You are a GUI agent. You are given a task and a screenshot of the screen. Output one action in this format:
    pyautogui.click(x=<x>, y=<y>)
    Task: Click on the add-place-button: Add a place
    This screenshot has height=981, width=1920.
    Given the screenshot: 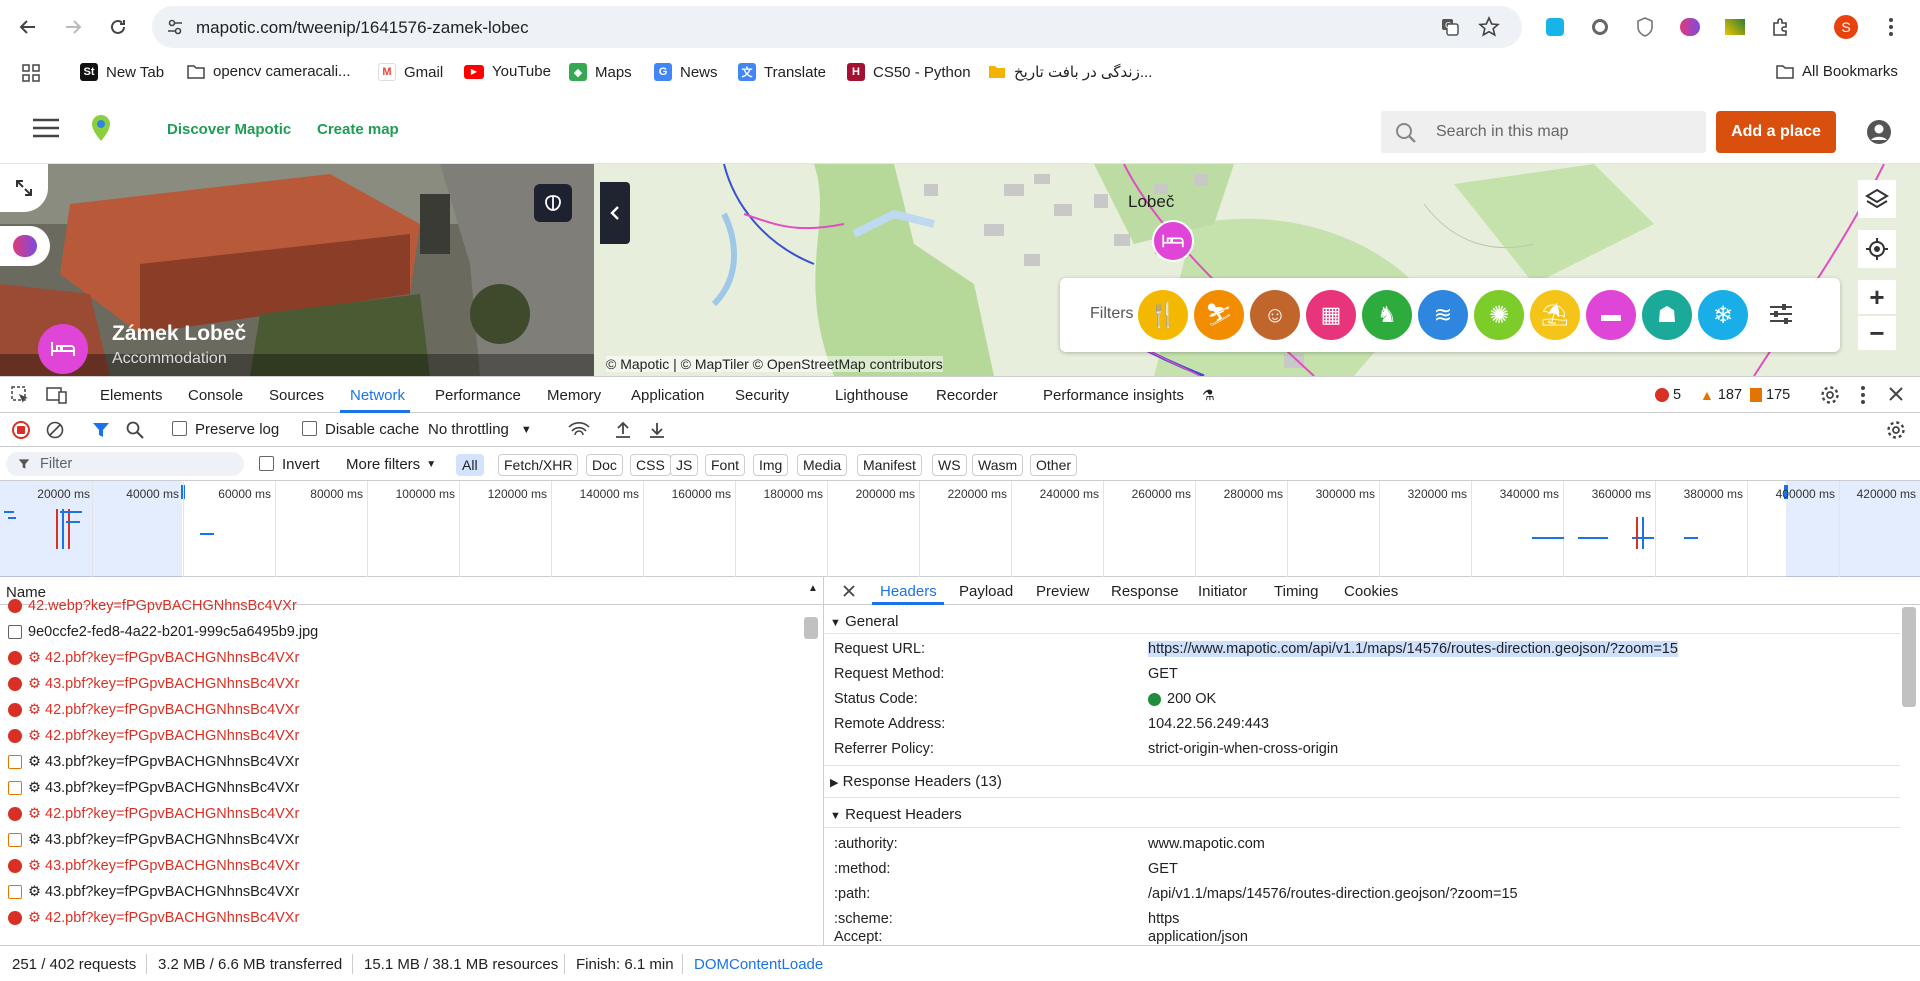 What is the action you would take?
    pyautogui.click(x=1776, y=132)
    